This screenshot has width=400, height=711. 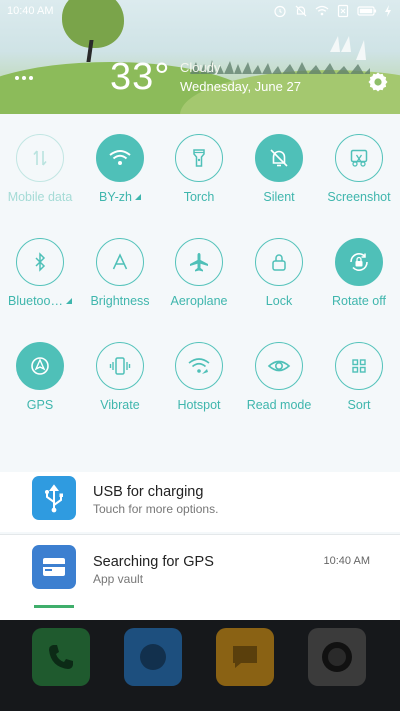 What do you see at coordinates (199, 262) in the screenshot?
I see `aeroplane-icon` at bounding box center [199, 262].